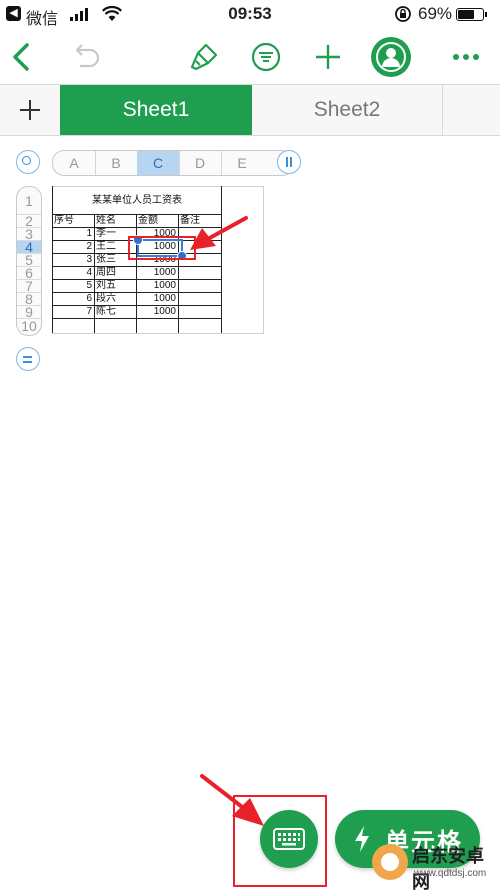 The image size is (500, 894). I want to click on user-avatar-icon, so click(391, 57).